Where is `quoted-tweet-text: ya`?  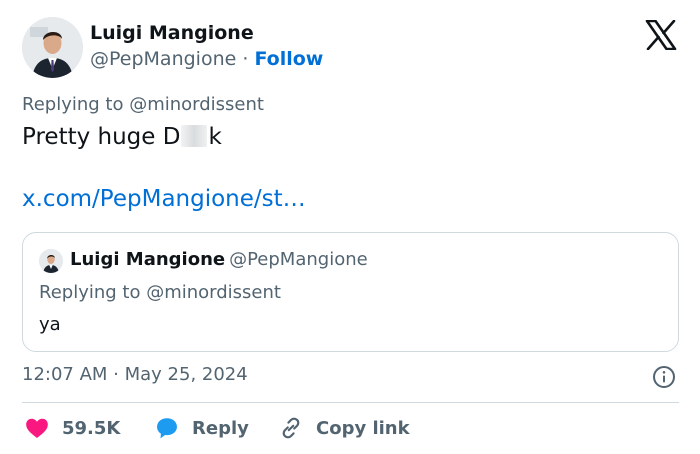 quoted-tweet-text: ya is located at coordinates (50, 324).